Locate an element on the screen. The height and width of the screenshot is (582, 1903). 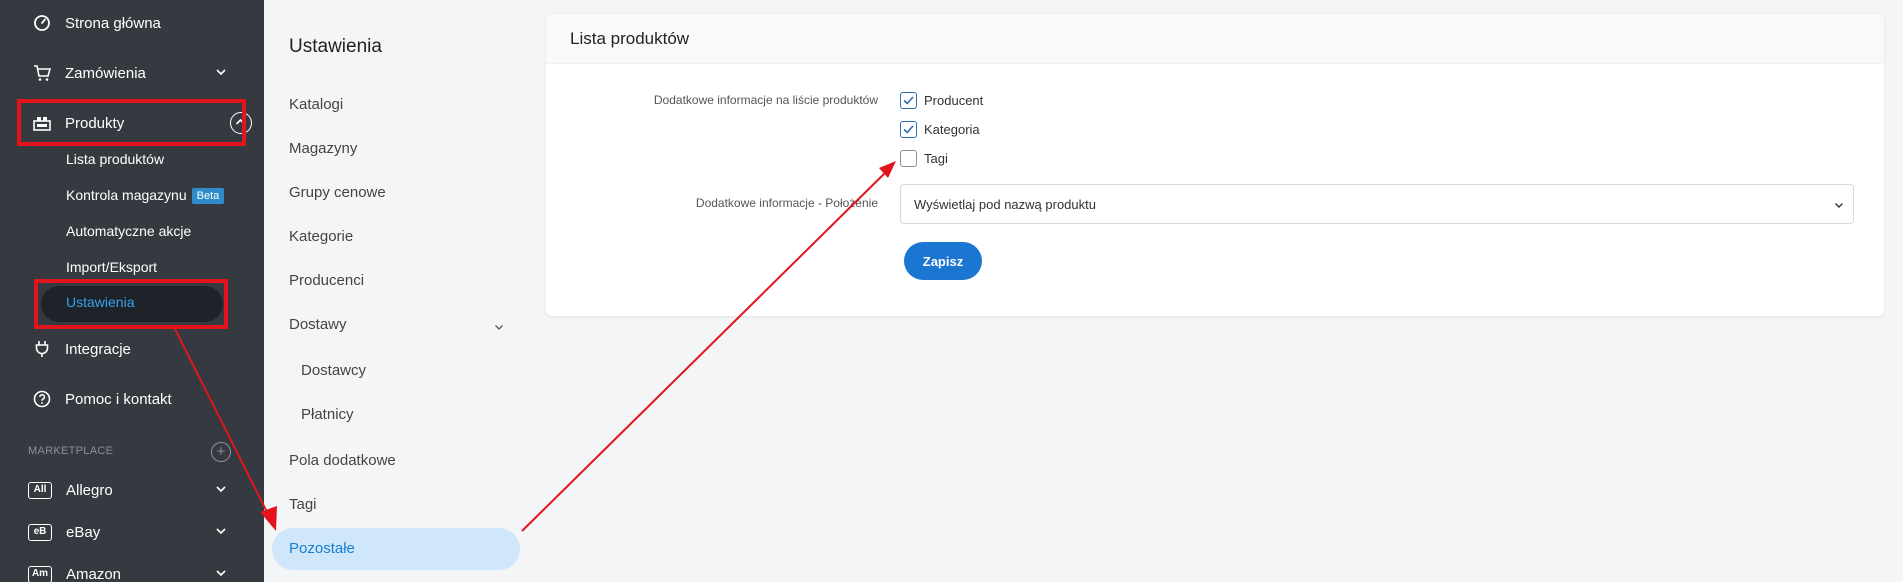
position-select: Wyświetlaj pod nazwą produktu is located at coordinates (1377, 204).